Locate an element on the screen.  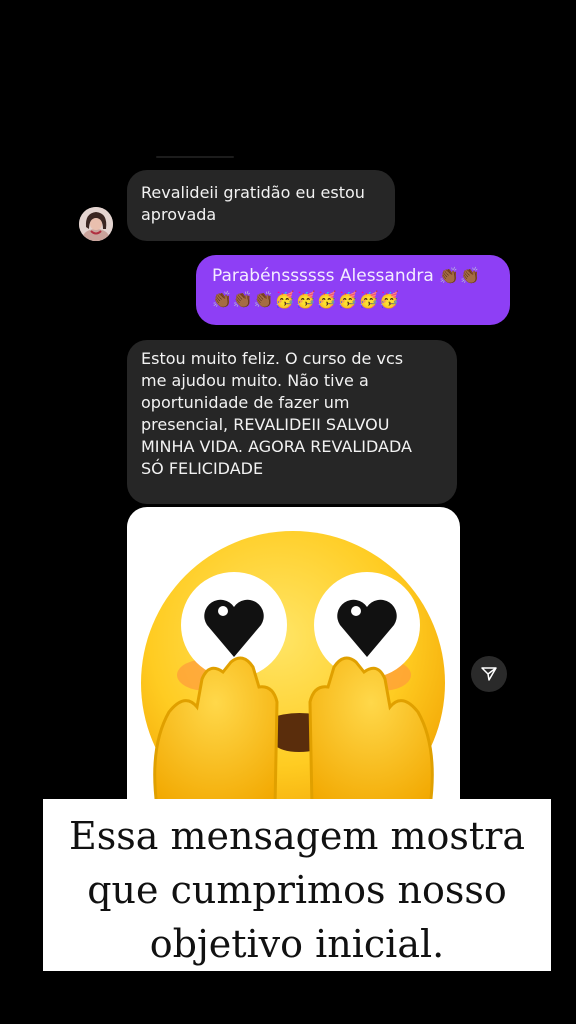
send-arrow-icon is located at coordinates (489, 674).